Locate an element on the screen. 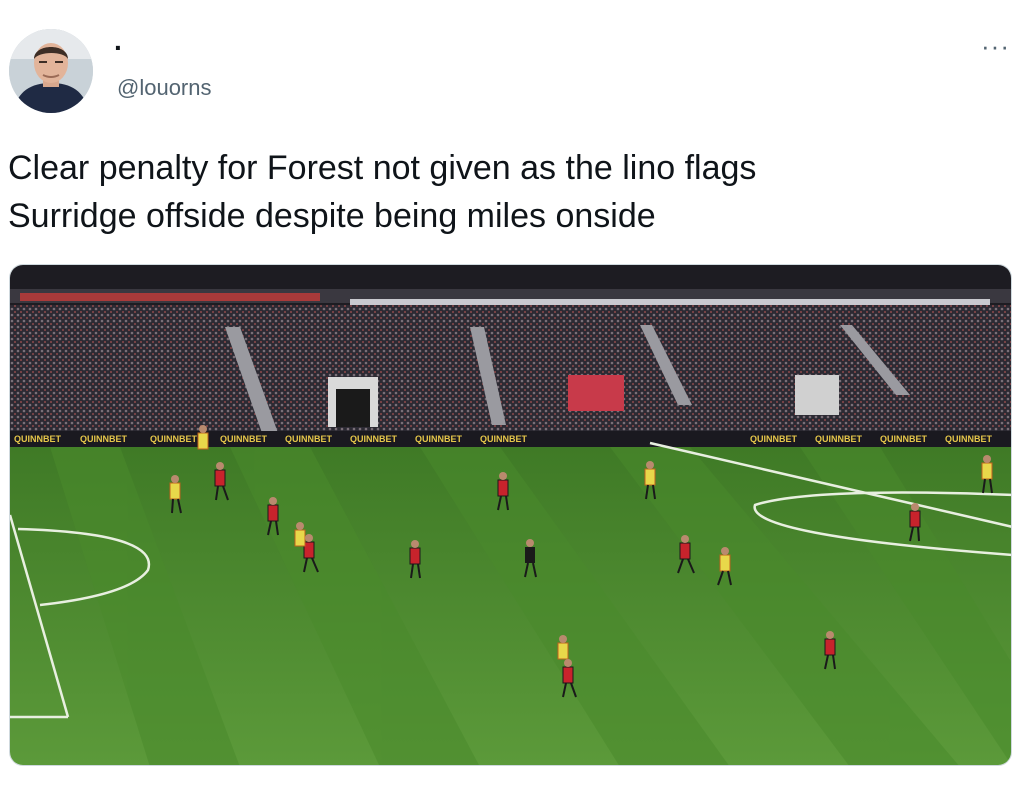  more-options-icon: ··· is located at coordinates (995, 46).